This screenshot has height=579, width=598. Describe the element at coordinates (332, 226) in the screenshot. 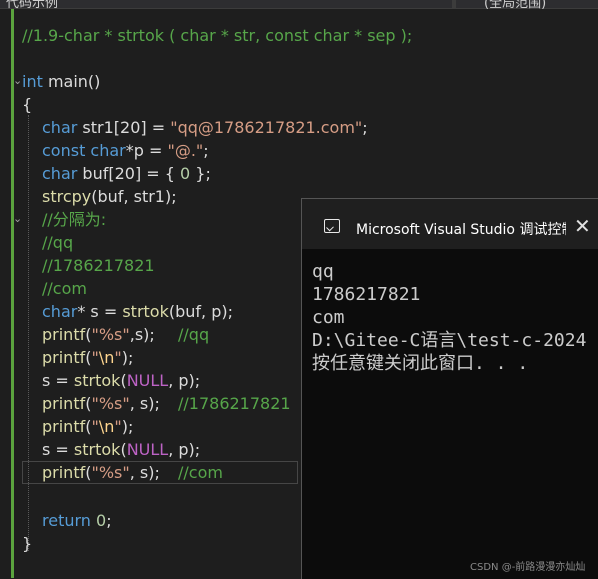

I see `console-app-icon` at that location.